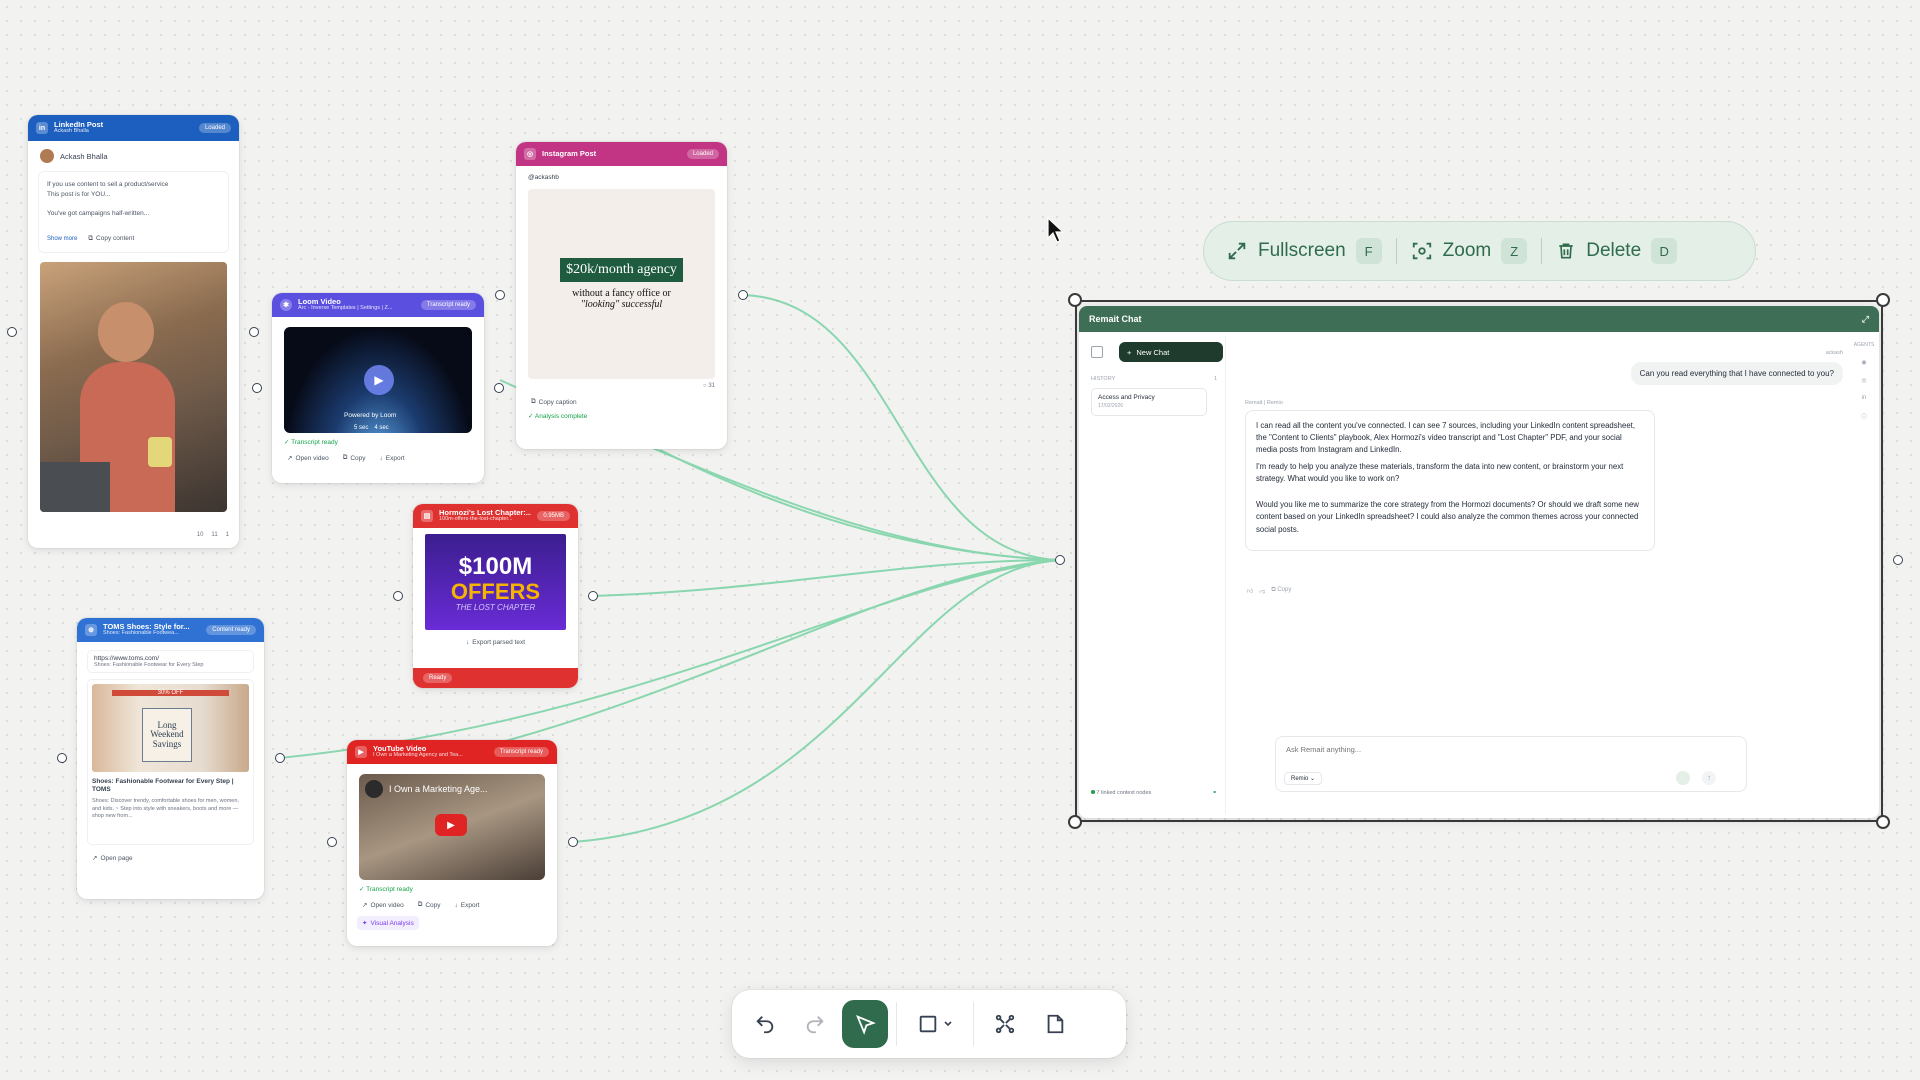 This screenshot has width=1920, height=1080. I want to click on visual-analysis-button: ✦ Visual Analysis, so click(388, 923).